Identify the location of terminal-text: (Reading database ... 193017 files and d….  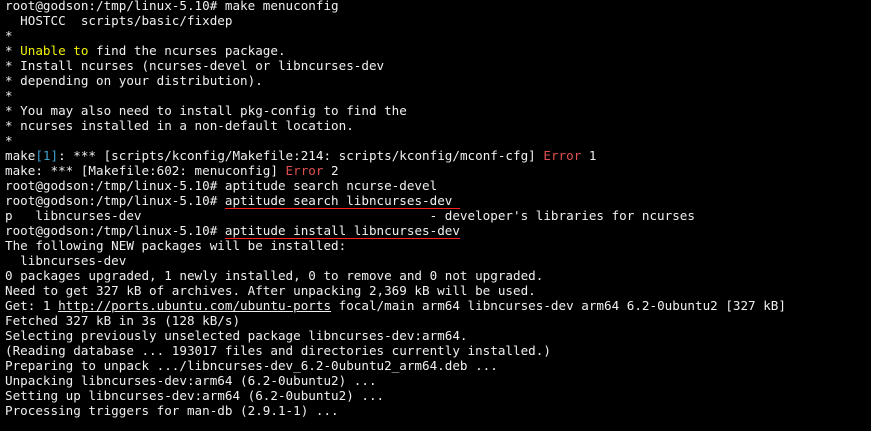
(278, 350).